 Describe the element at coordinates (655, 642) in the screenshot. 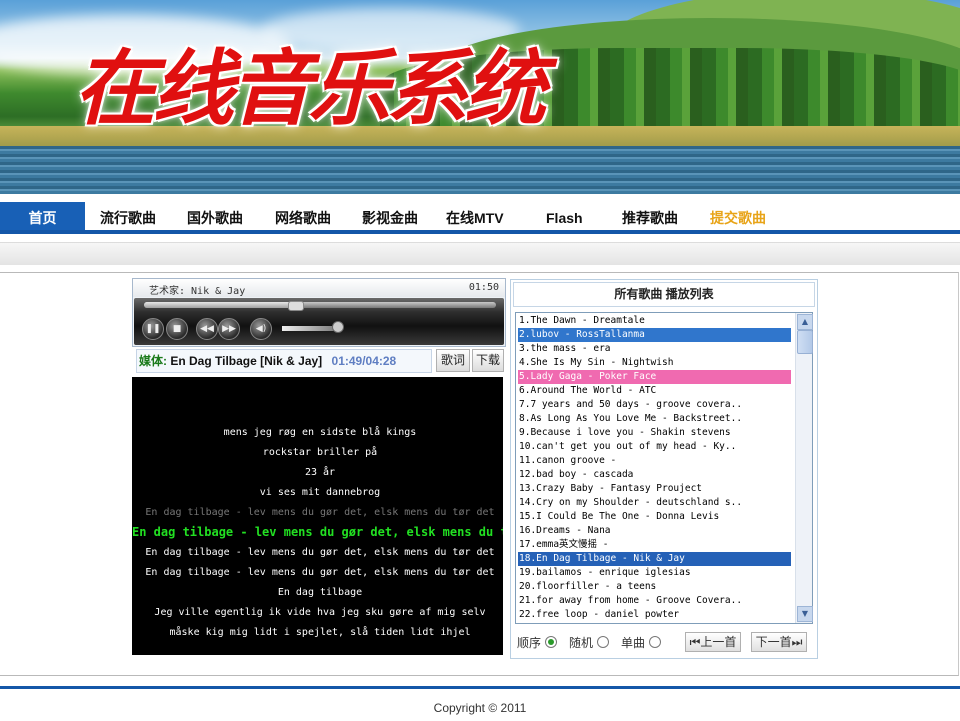

I see `radio-single` at that location.